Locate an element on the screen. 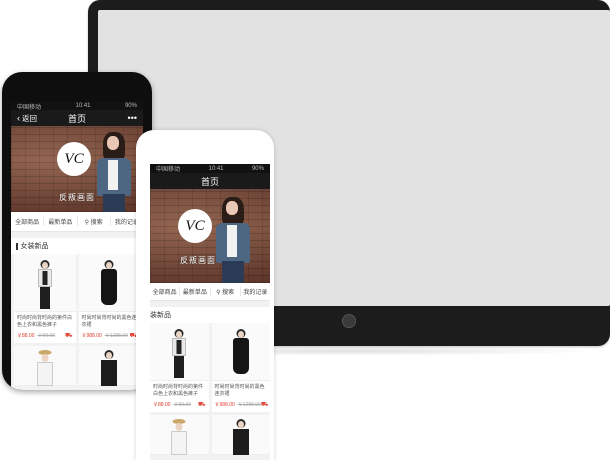 The height and width of the screenshot is (460, 610). section-title: 女装新品 is located at coordinates (77, 246).